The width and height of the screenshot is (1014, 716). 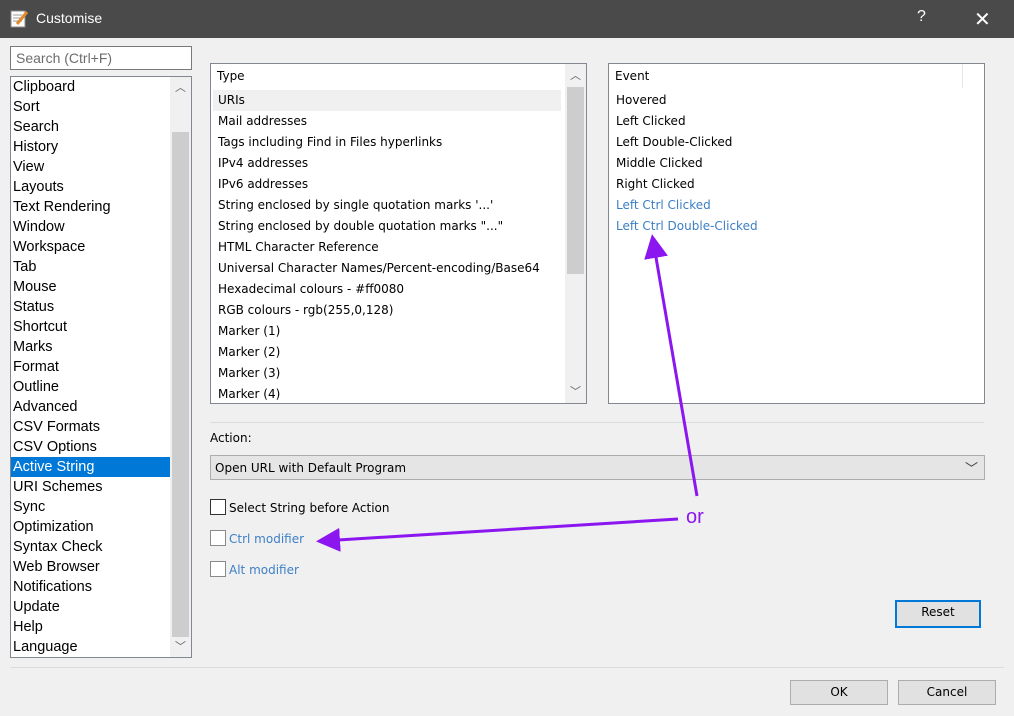 I want to click on category-item: Advanced, so click(x=90, y=407).